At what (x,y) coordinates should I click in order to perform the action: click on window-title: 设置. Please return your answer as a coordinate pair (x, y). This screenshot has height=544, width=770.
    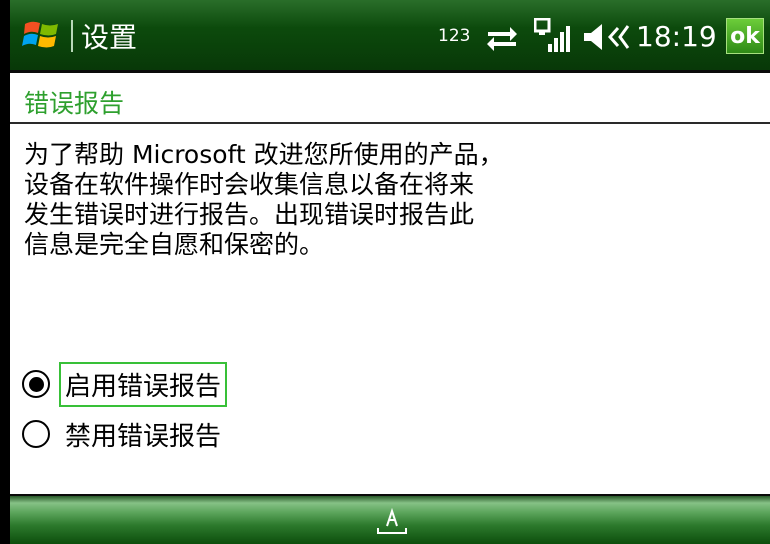
    Looking at the image, I should click on (109, 37).